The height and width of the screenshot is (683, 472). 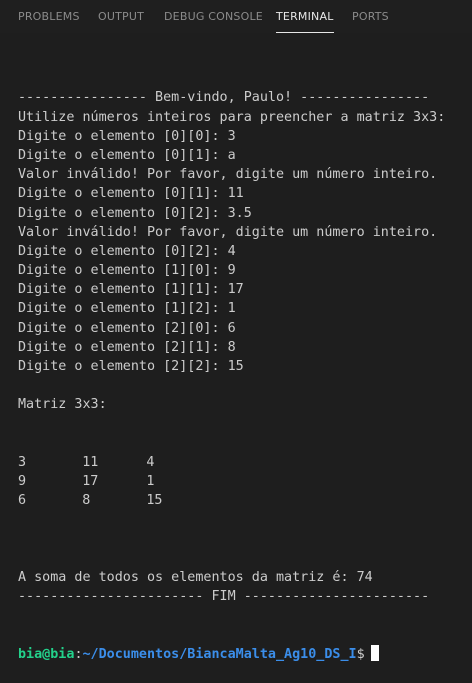 What do you see at coordinates (22, 462) in the screenshot?
I see `matrix-cell: 3` at bounding box center [22, 462].